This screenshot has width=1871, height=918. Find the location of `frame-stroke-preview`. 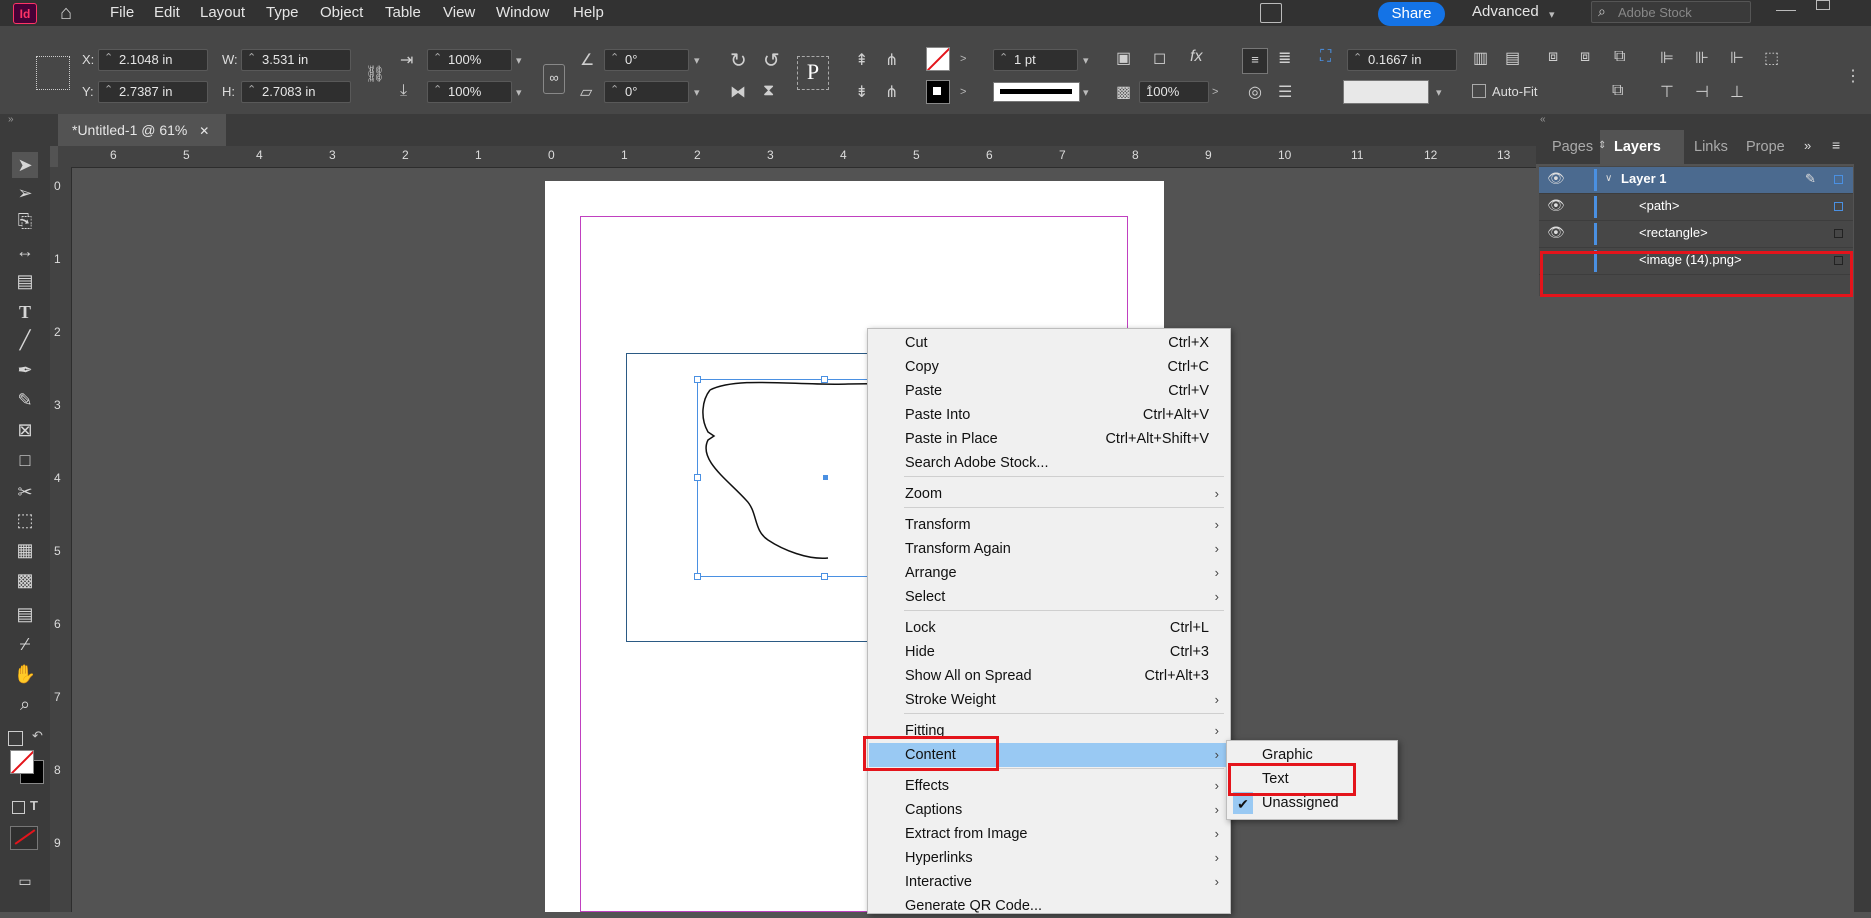

frame-stroke-preview is located at coordinates (1386, 92).